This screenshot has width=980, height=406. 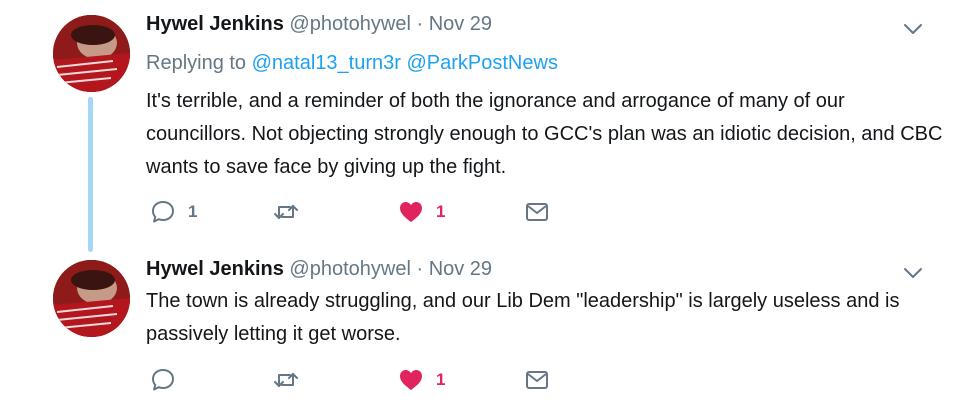 What do you see at coordinates (90, 174) in the screenshot?
I see `thread-connector-line` at bounding box center [90, 174].